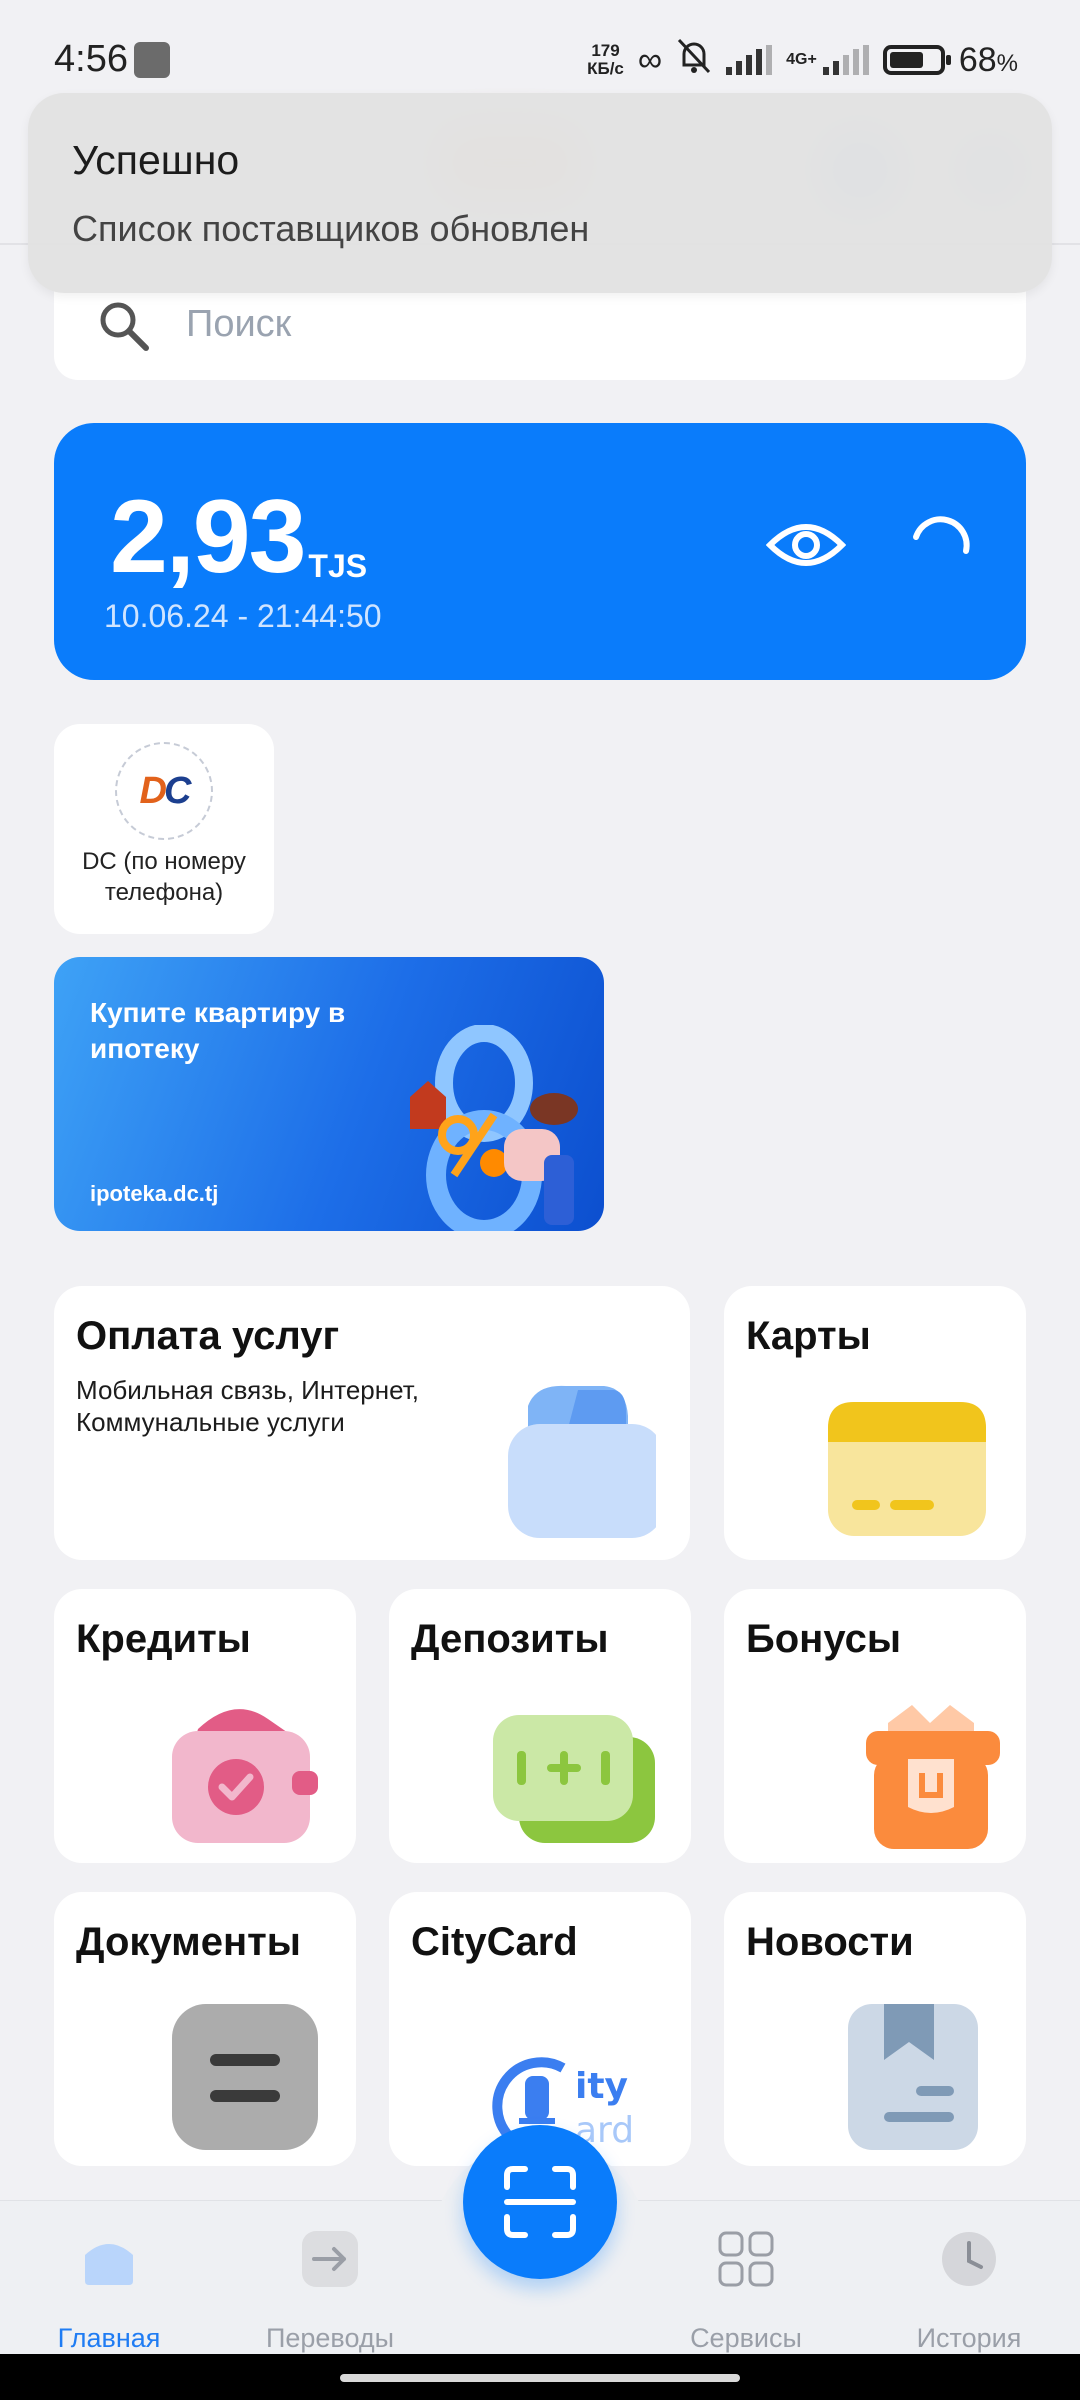 Image resolution: width=1080 pixels, height=2400 pixels. Describe the element at coordinates (156, 160) in the screenshot. I see `toast-title: Успешно` at that location.